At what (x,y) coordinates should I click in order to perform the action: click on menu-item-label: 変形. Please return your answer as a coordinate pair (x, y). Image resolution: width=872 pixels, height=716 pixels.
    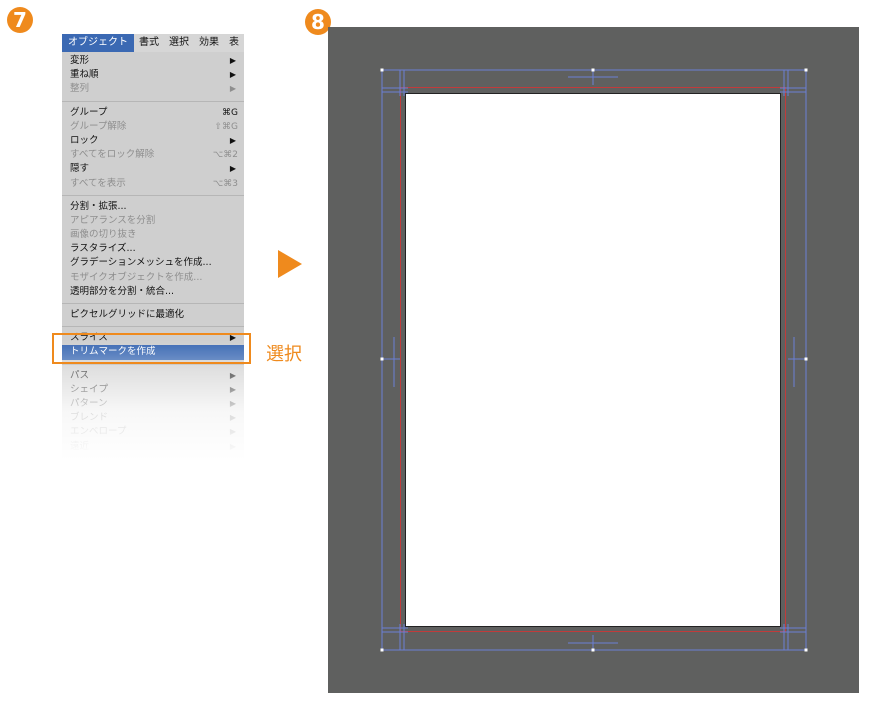
    Looking at the image, I should click on (80, 60).